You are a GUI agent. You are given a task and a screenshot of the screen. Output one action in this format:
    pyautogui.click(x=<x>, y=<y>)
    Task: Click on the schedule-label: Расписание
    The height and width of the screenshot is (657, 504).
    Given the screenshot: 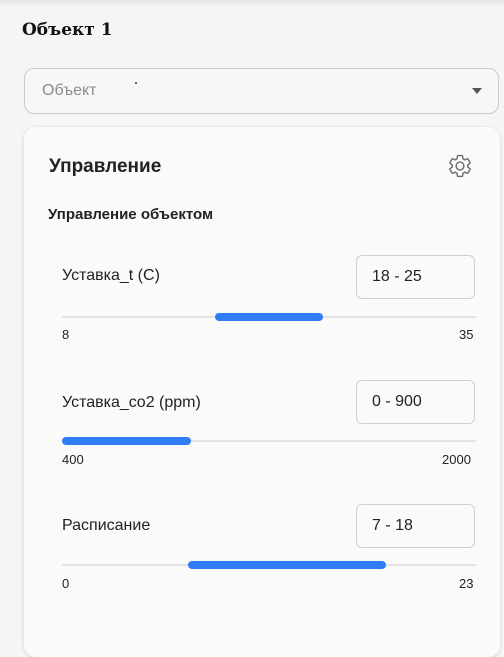 What is the action you would take?
    pyautogui.click(x=106, y=525)
    